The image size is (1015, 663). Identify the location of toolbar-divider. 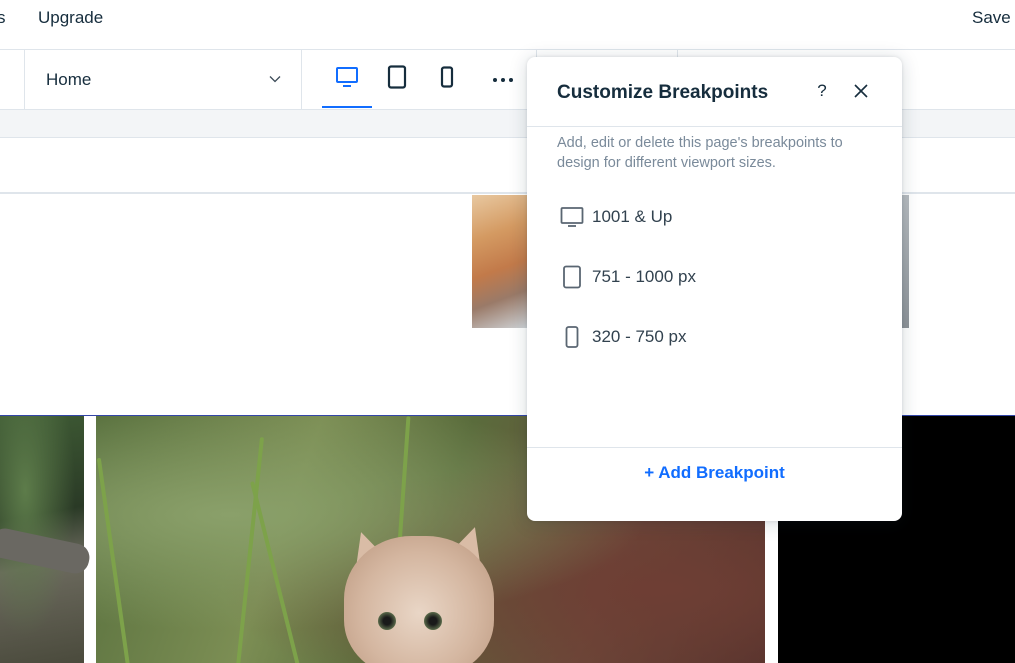
(301, 79).